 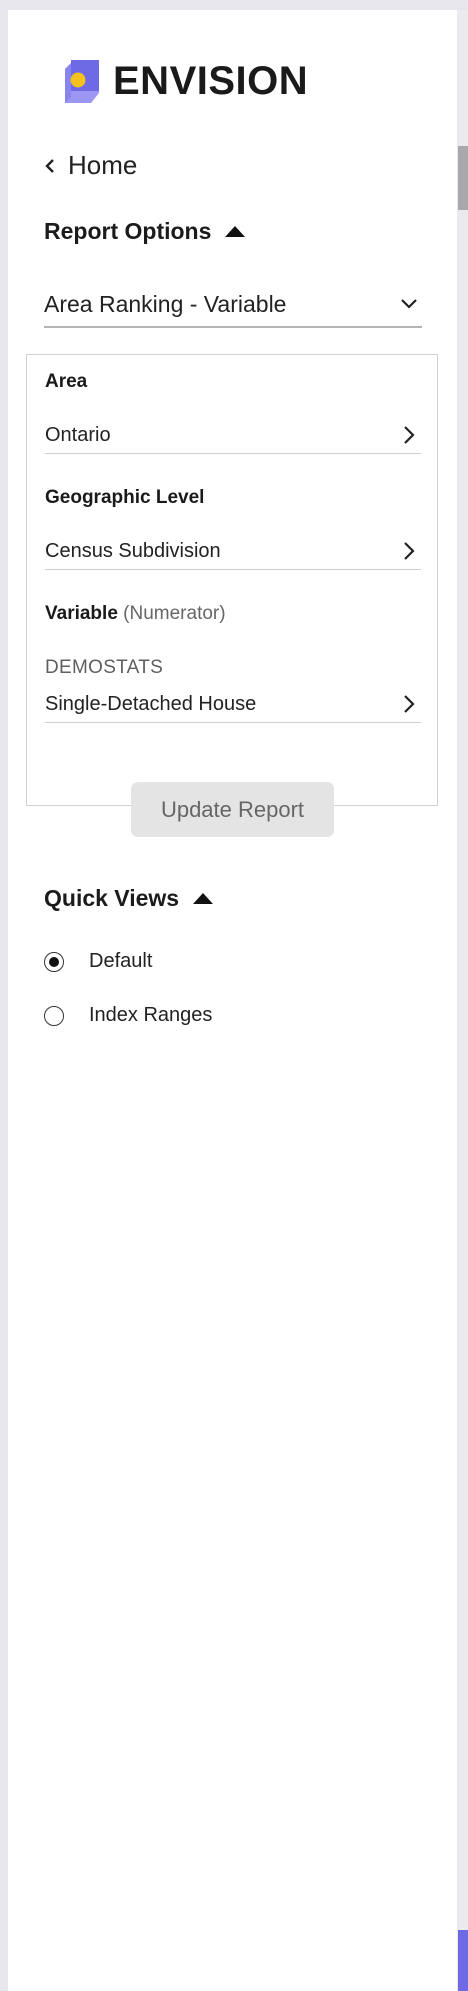 What do you see at coordinates (409, 304) in the screenshot?
I see `chevron-down-icon` at bounding box center [409, 304].